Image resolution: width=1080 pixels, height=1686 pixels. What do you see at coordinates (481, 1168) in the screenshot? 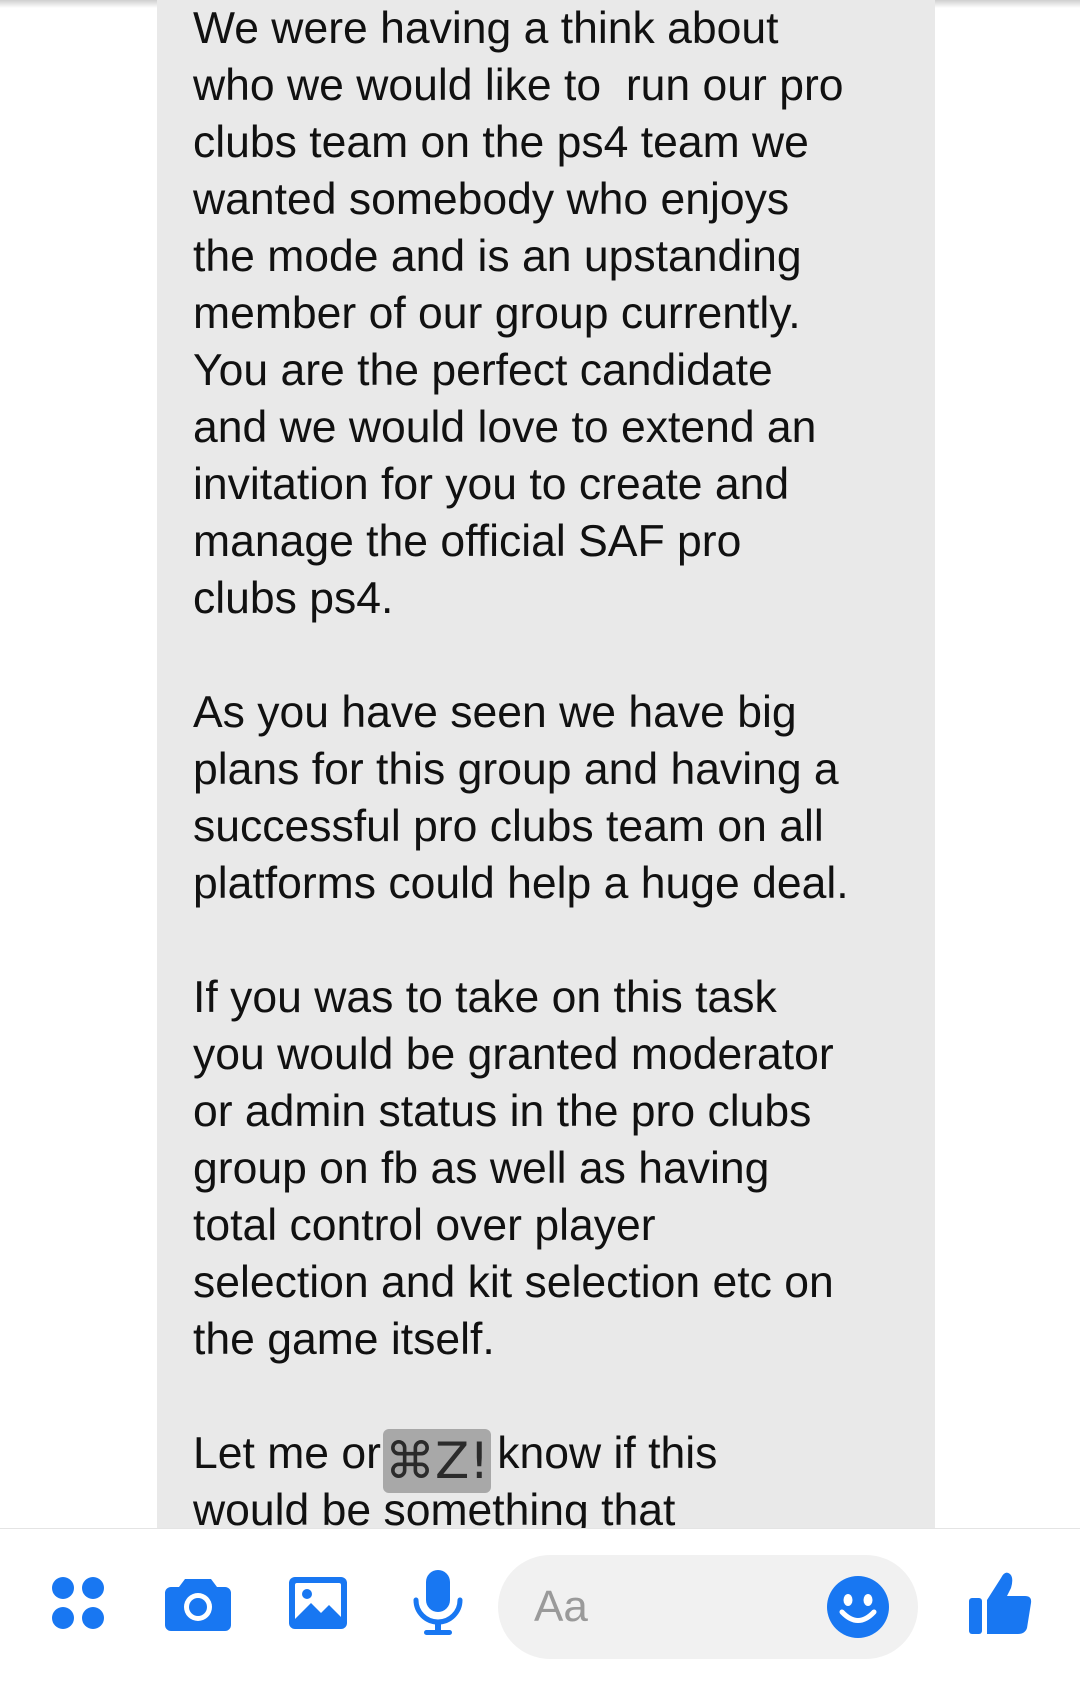
I see `message-line: group on fb as well as having` at bounding box center [481, 1168].